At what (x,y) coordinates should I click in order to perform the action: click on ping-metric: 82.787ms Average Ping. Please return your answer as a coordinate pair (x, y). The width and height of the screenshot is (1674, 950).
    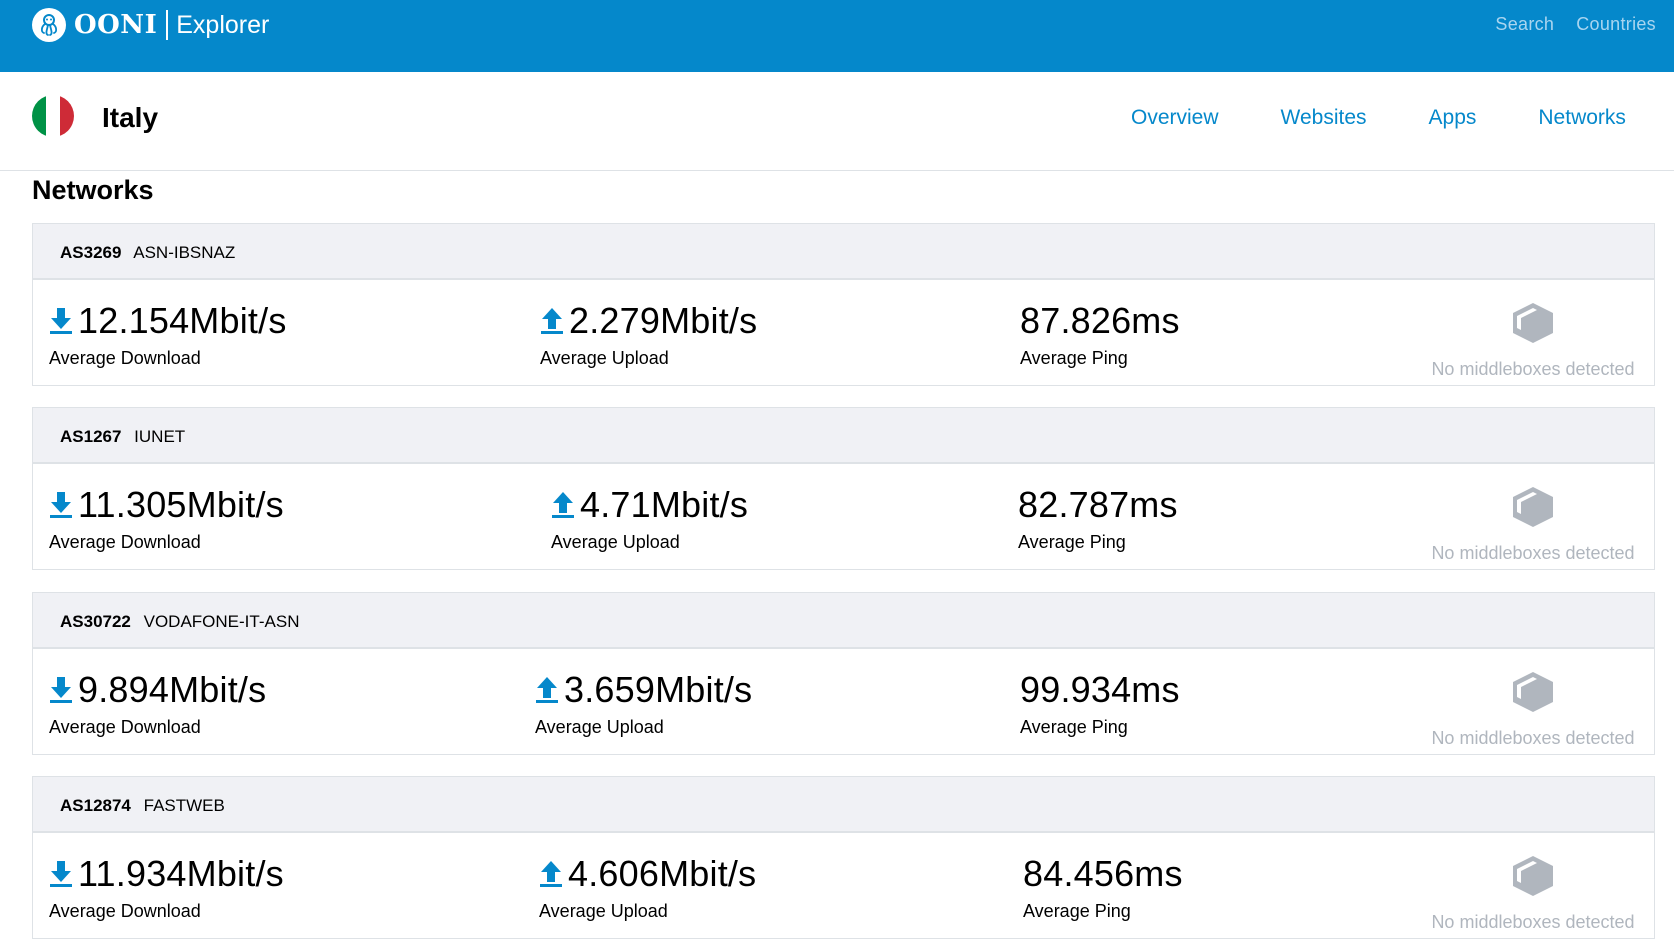
    Looking at the image, I should click on (1098, 518).